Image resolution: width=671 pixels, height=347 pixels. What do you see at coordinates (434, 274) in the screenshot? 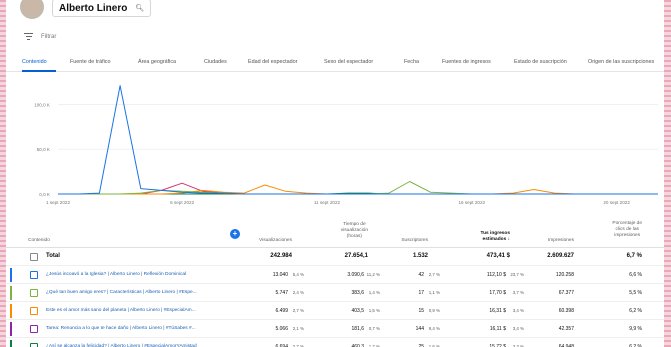
I see `cell-subs-pct: 2,7 %` at bounding box center [434, 274].